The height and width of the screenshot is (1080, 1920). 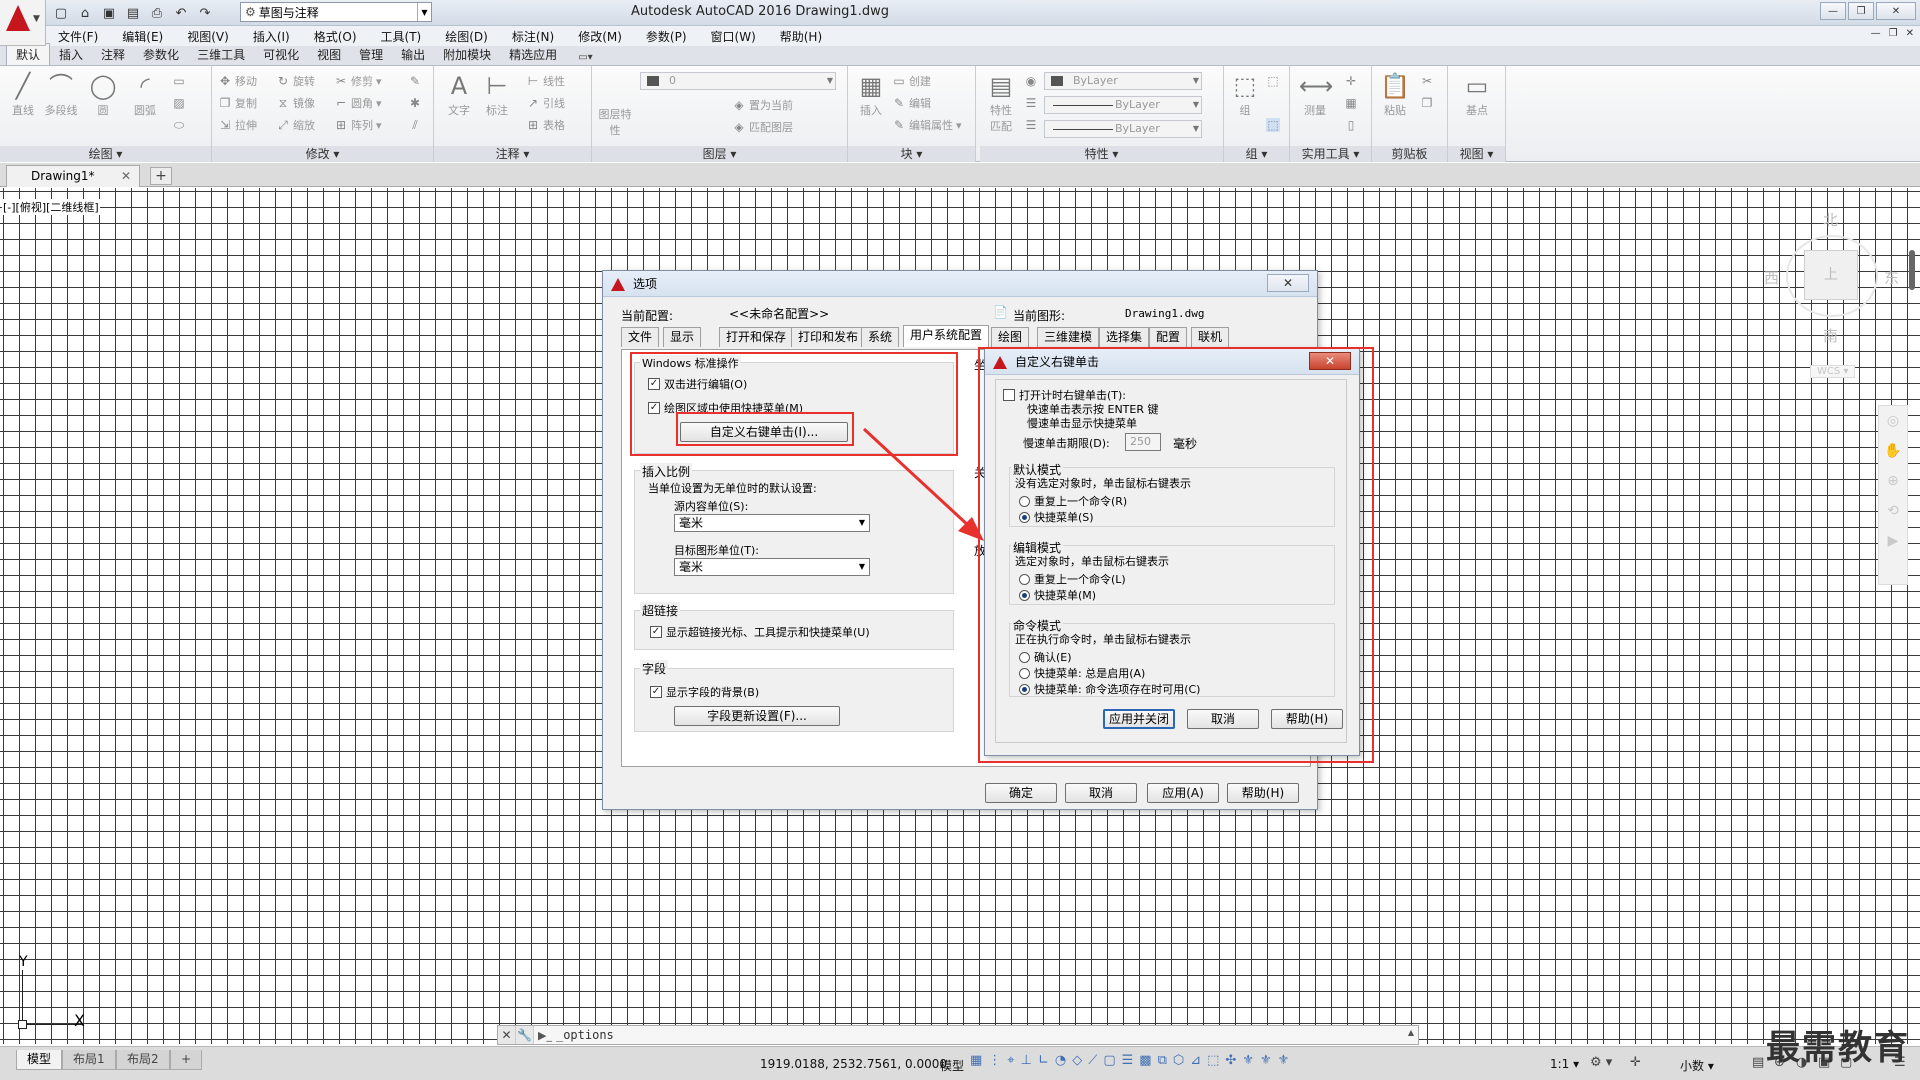 What do you see at coordinates (945, 1035) in the screenshot?
I see `command-input` at bounding box center [945, 1035].